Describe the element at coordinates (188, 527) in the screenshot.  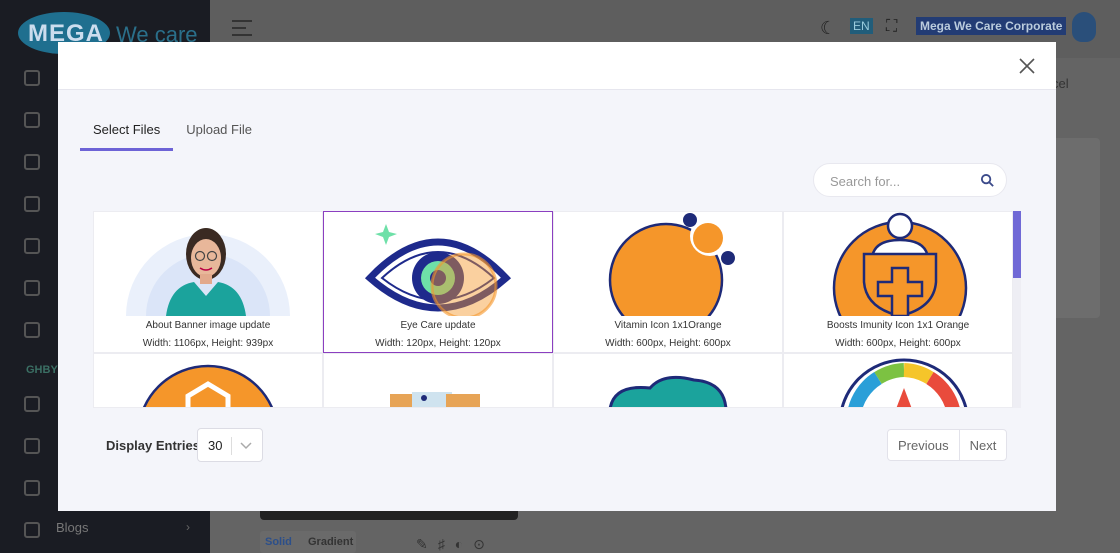
I see `chevron-right-icon: ›` at that location.